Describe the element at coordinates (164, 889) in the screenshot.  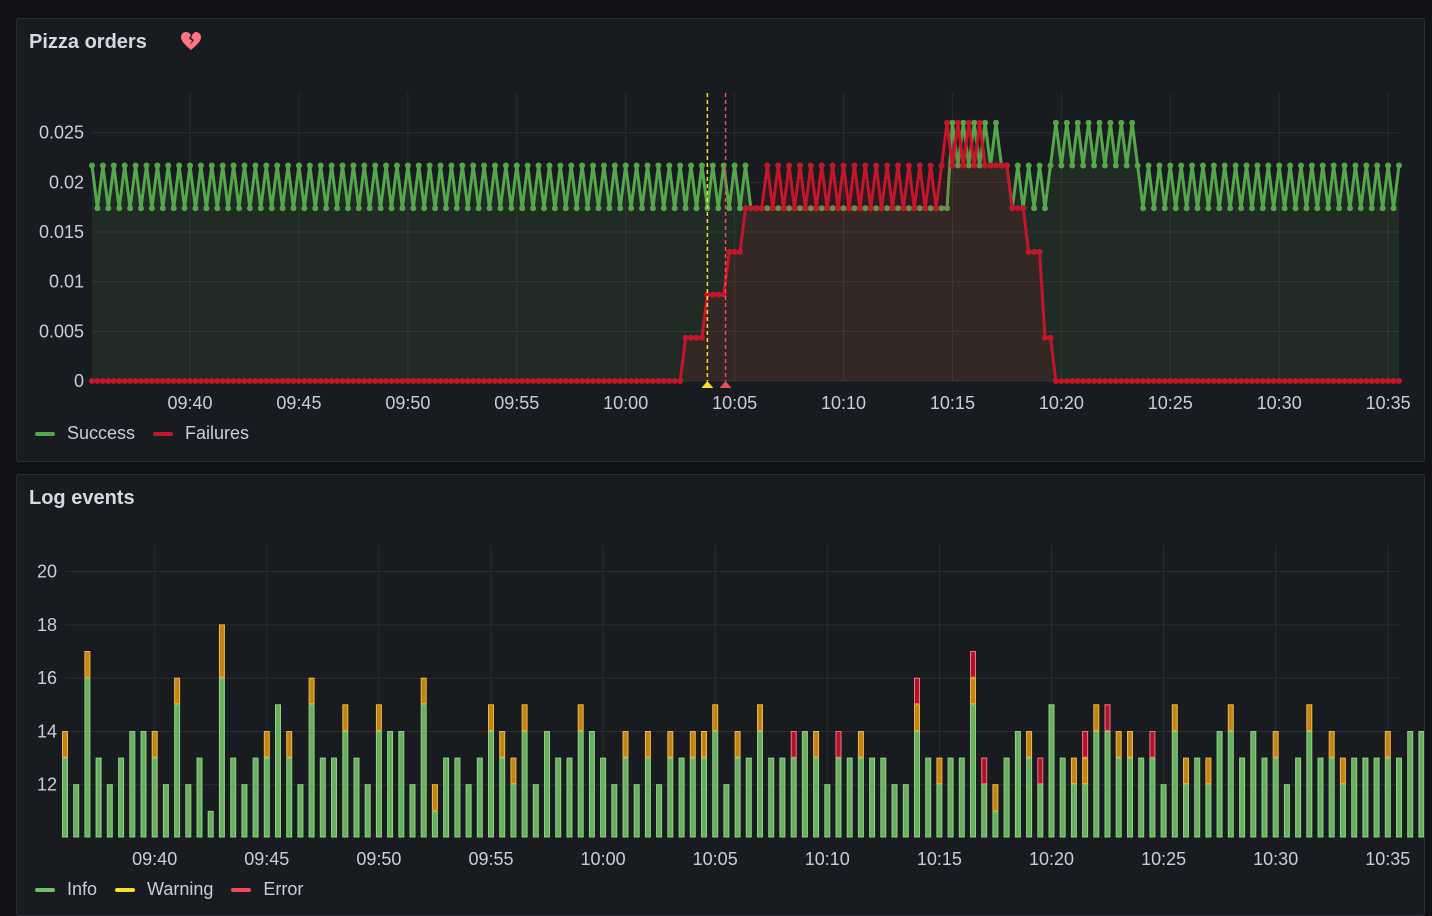
I see `legend-item-warning: Warning` at that location.